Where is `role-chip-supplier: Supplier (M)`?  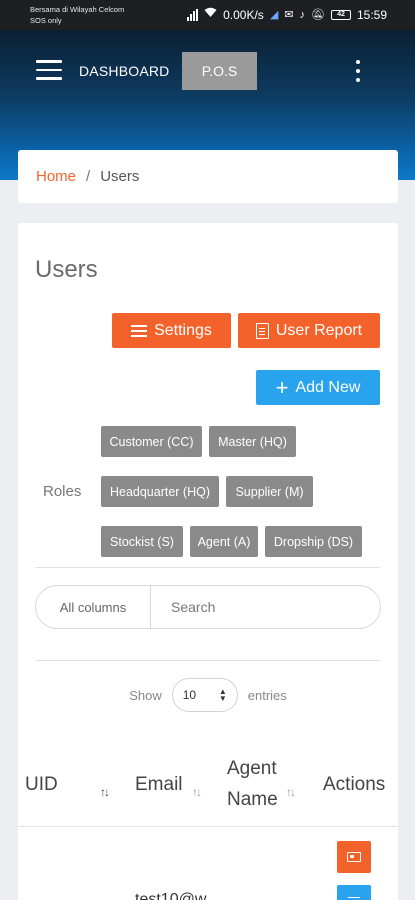 role-chip-supplier: Supplier (M) is located at coordinates (269, 491).